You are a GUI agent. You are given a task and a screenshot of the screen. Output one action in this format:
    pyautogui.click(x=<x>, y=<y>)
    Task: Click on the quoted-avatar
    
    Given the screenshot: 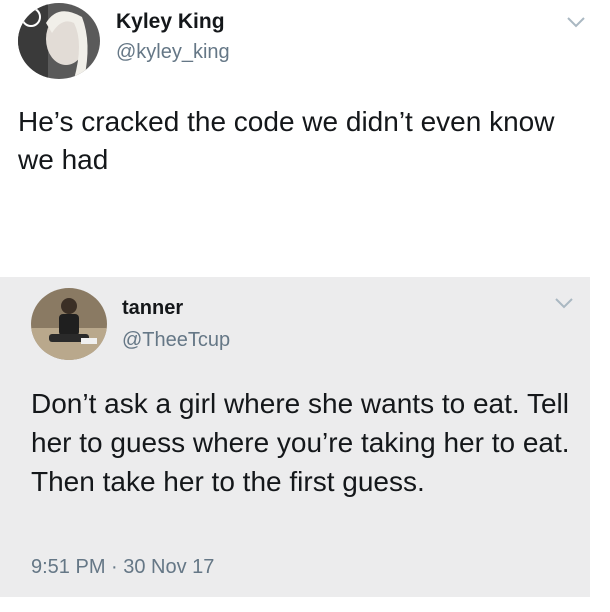 What is the action you would take?
    pyautogui.click(x=69, y=324)
    